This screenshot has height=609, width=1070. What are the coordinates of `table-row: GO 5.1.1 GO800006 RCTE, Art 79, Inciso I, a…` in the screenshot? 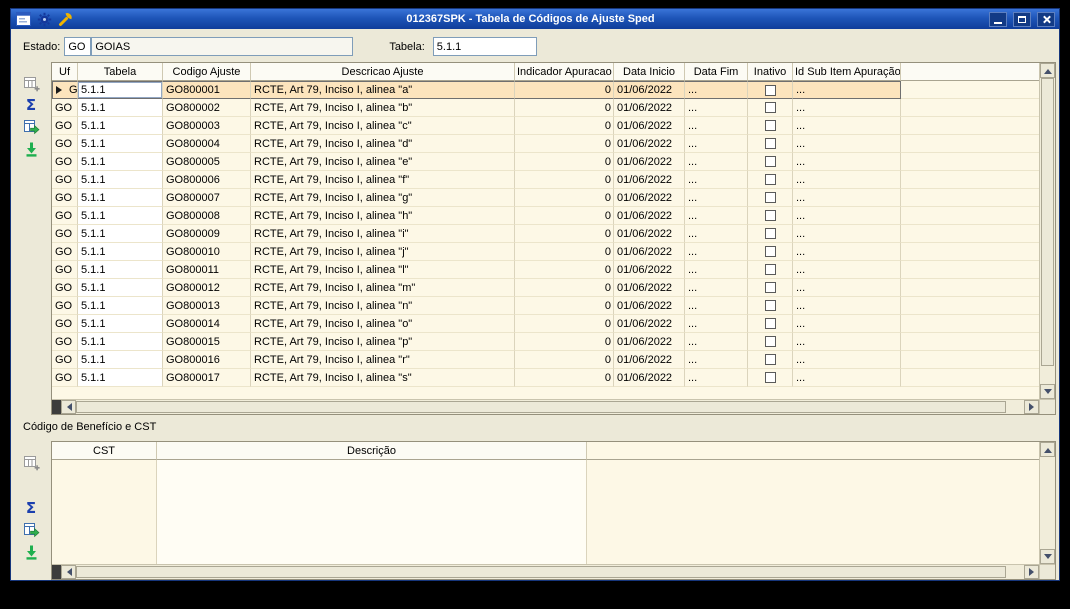 It's located at (545, 180).